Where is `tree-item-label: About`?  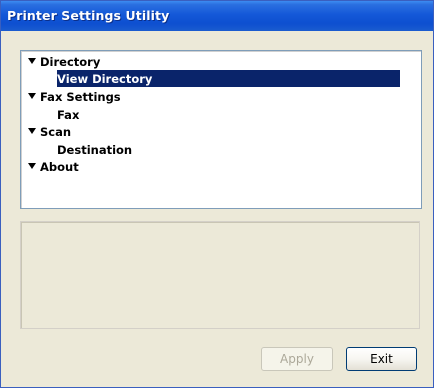 tree-item-label: About is located at coordinates (59, 167).